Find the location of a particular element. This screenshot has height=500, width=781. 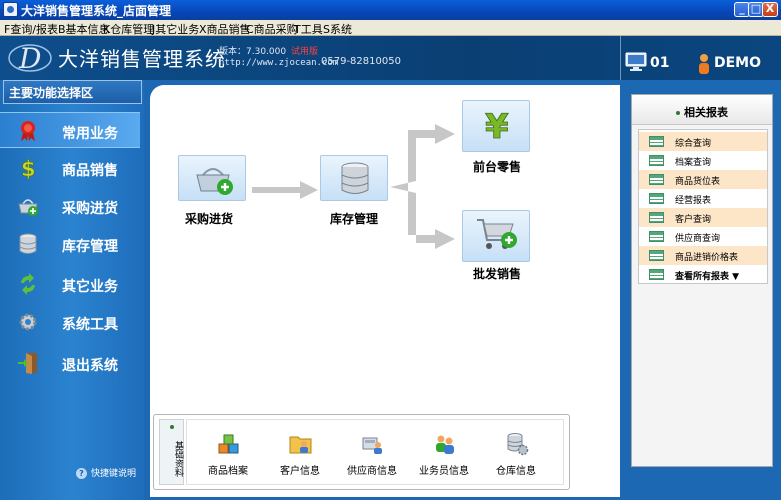

phone-number: 0579-82810050 is located at coordinates (361, 61).